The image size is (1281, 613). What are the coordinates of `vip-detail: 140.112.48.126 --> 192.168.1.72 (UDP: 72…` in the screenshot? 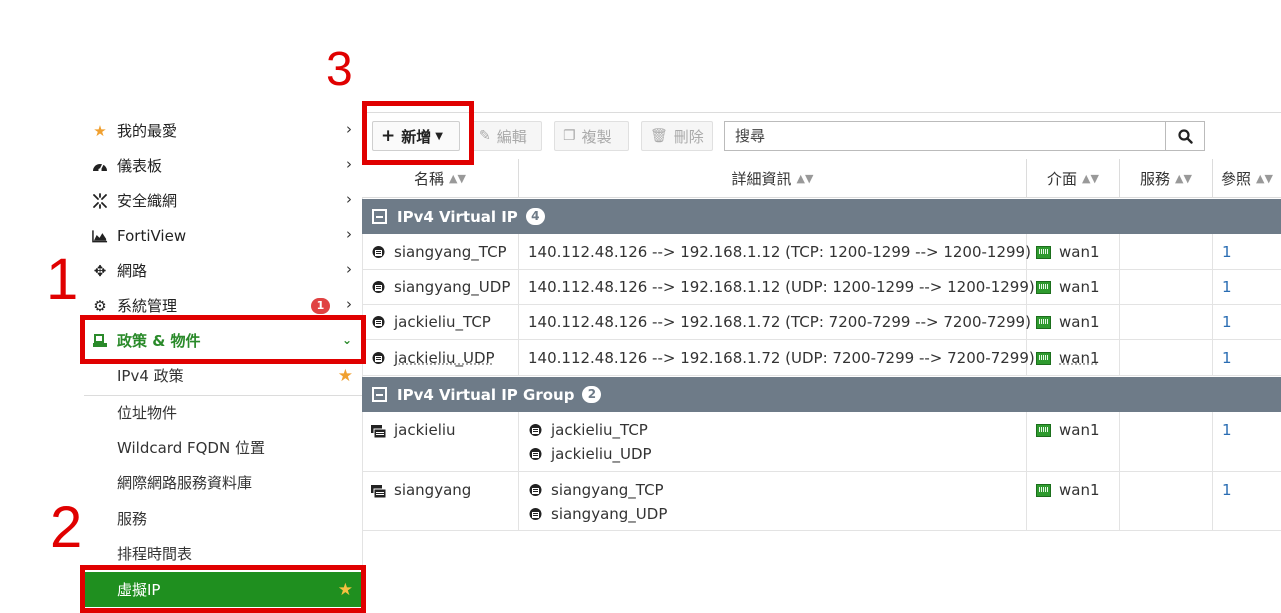 It's located at (781, 358).